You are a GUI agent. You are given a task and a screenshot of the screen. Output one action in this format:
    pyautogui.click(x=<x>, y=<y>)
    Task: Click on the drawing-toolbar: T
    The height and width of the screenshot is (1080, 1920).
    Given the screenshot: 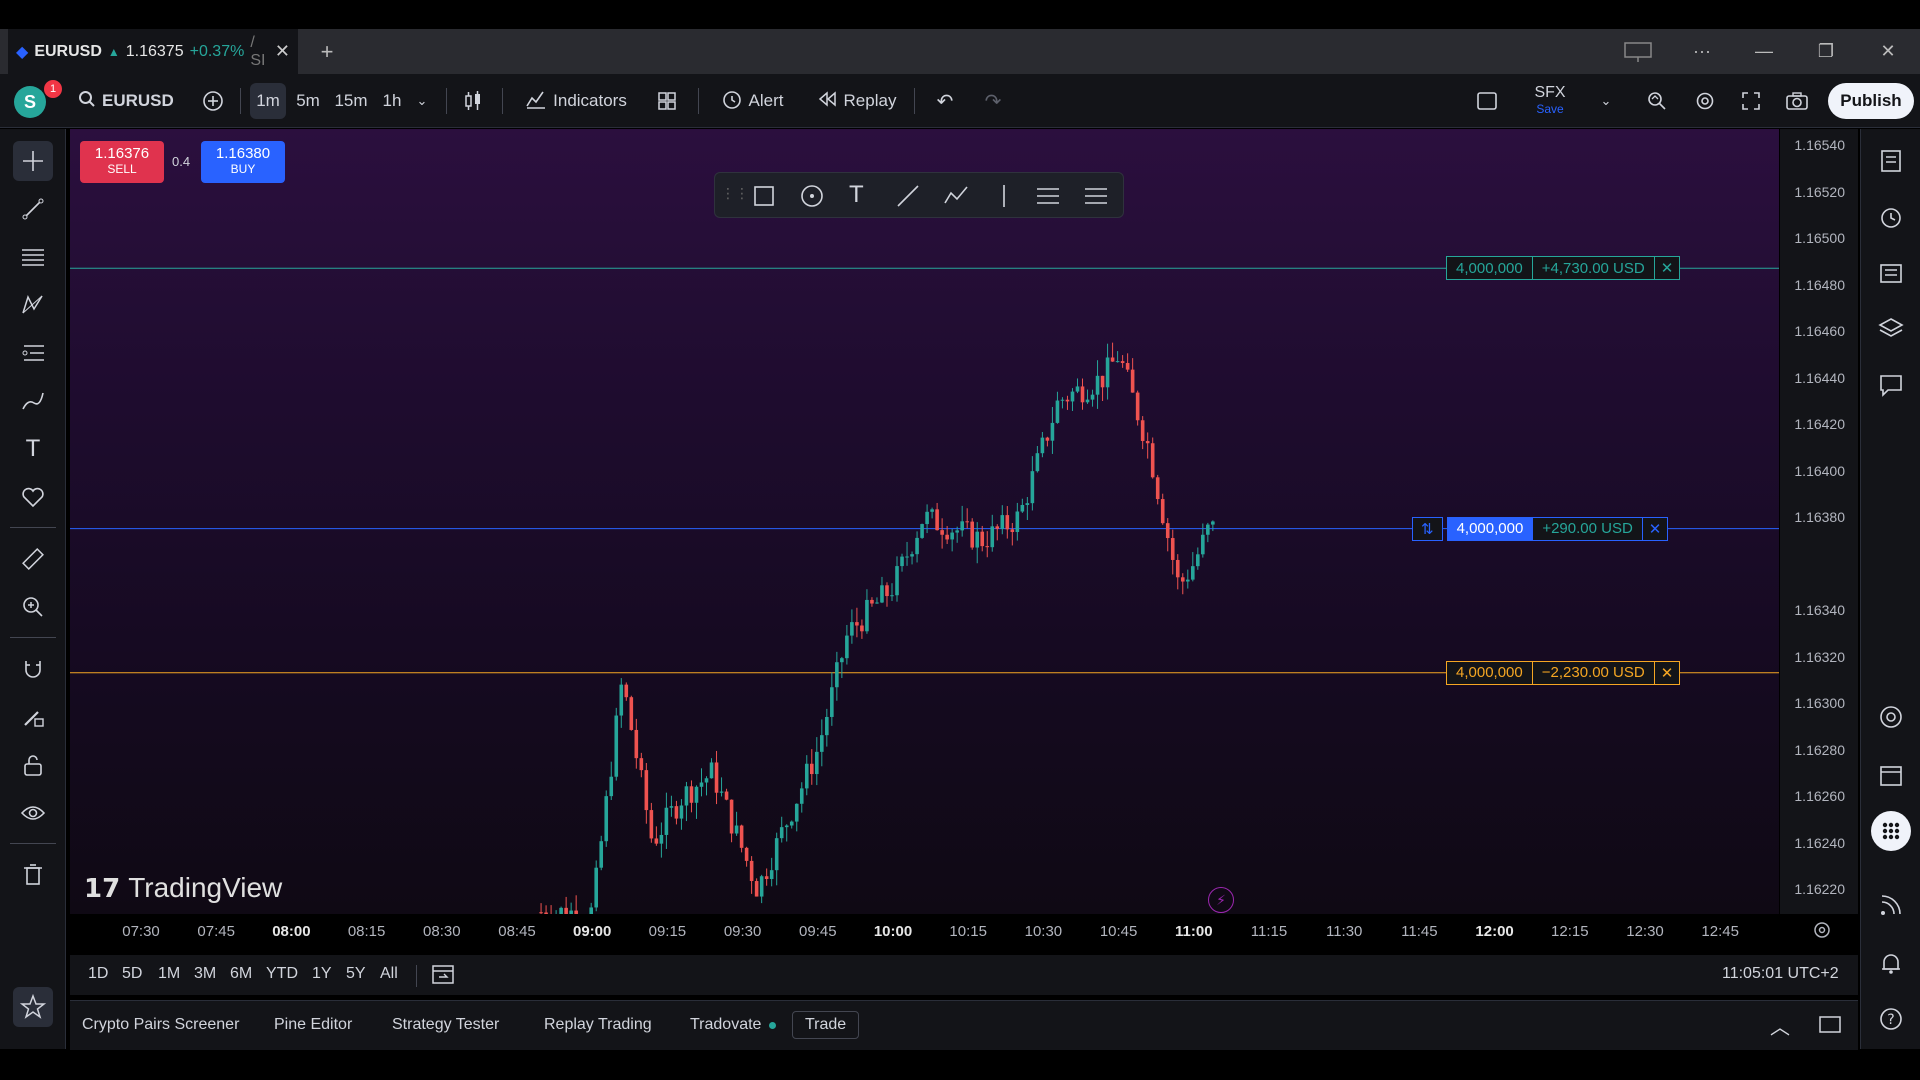 What is the action you would take?
    pyautogui.click(x=33, y=589)
    